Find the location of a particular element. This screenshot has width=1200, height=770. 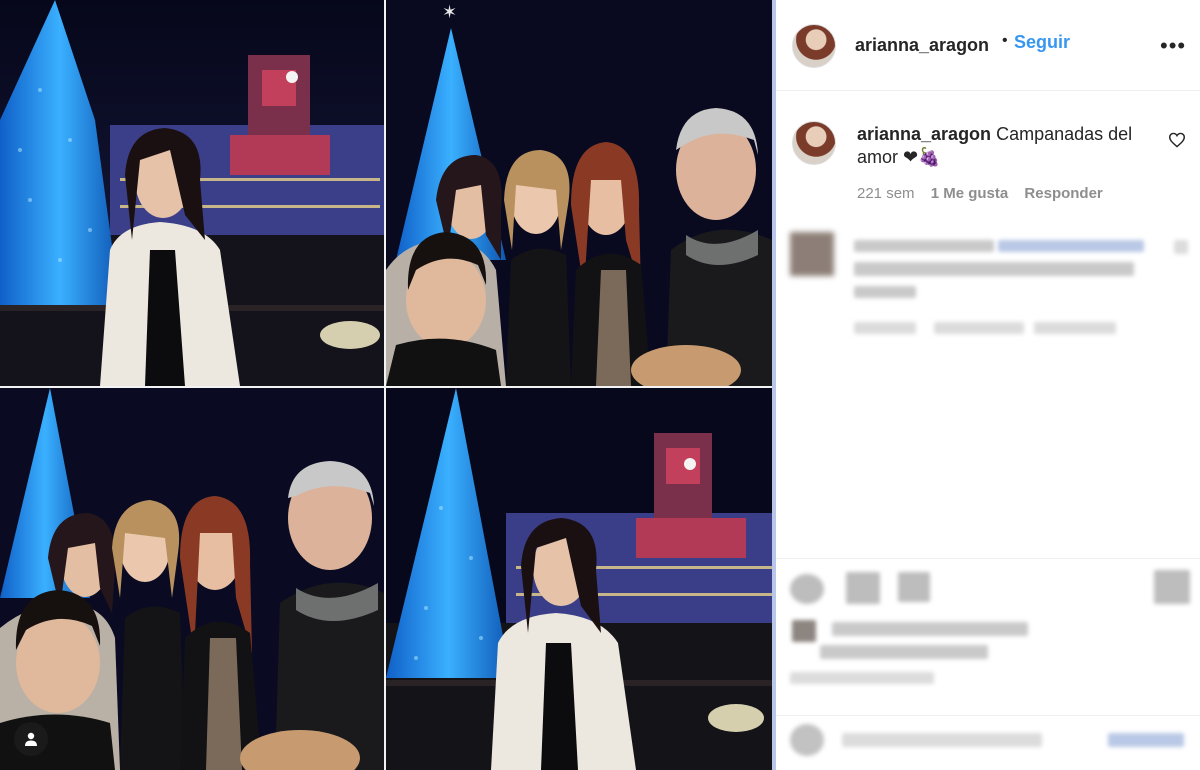

more-horizontal-icon: ••• is located at coordinates (1173, 46).